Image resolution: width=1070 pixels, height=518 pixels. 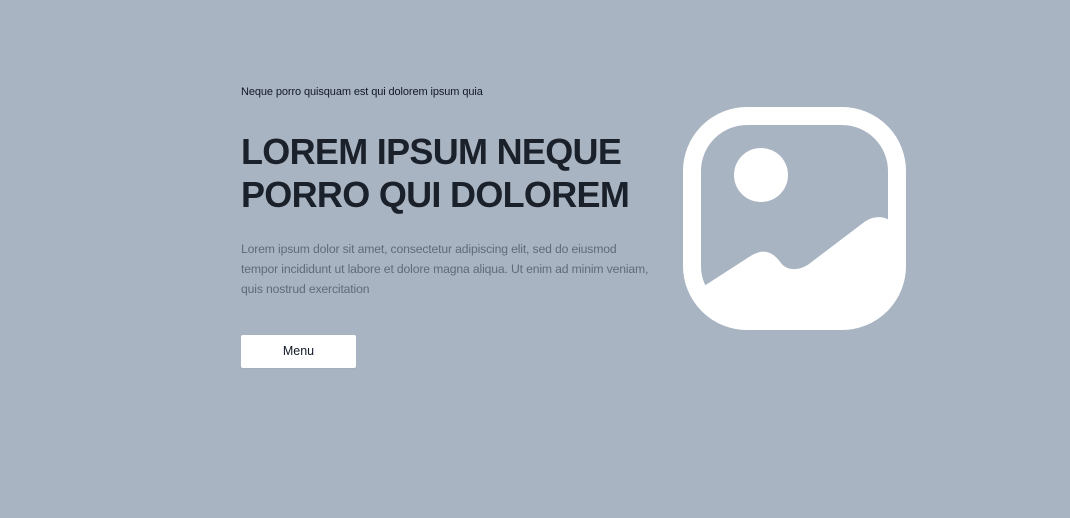 I want to click on menu-button: Menu, so click(x=298, y=351).